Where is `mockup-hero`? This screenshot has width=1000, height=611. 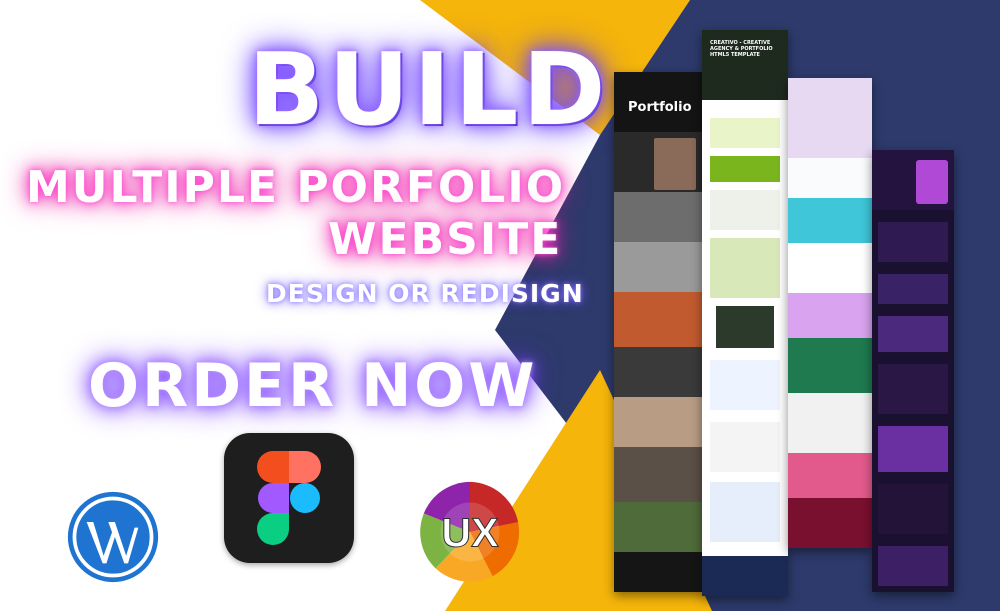 mockup-hero is located at coordinates (830, 118).